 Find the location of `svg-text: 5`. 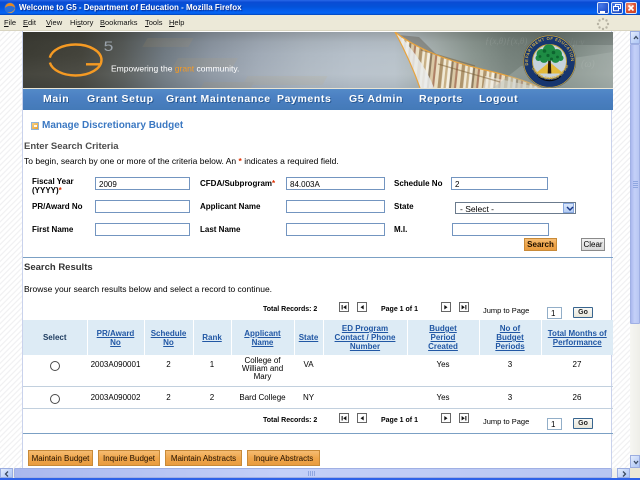

svg-text: 5 is located at coordinates (109, 47).